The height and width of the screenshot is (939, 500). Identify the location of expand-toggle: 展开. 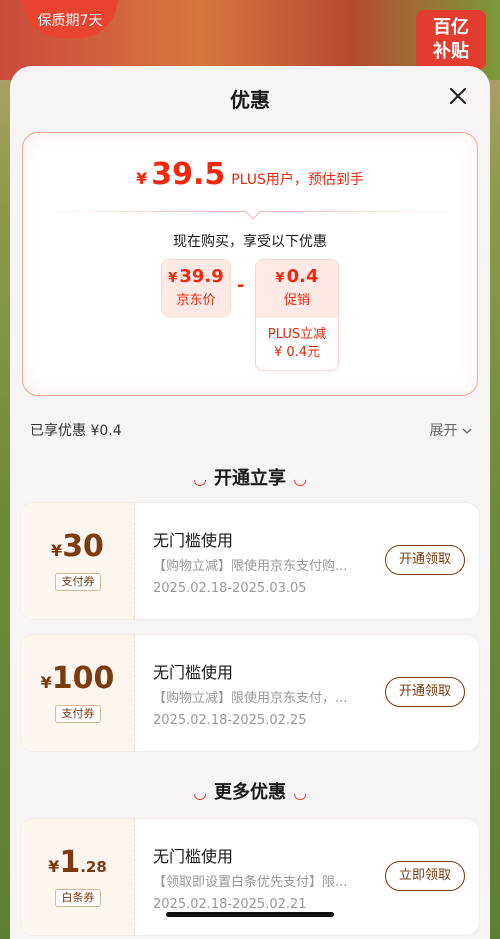
(451, 430).